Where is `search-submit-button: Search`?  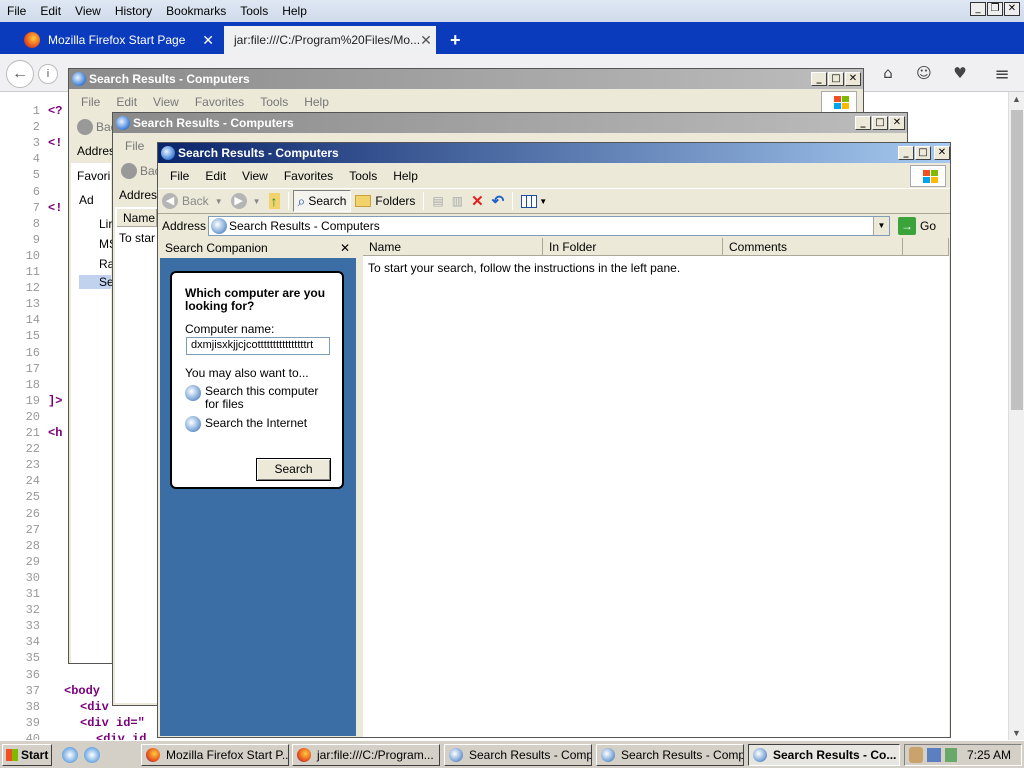 search-submit-button: Search is located at coordinates (293, 469).